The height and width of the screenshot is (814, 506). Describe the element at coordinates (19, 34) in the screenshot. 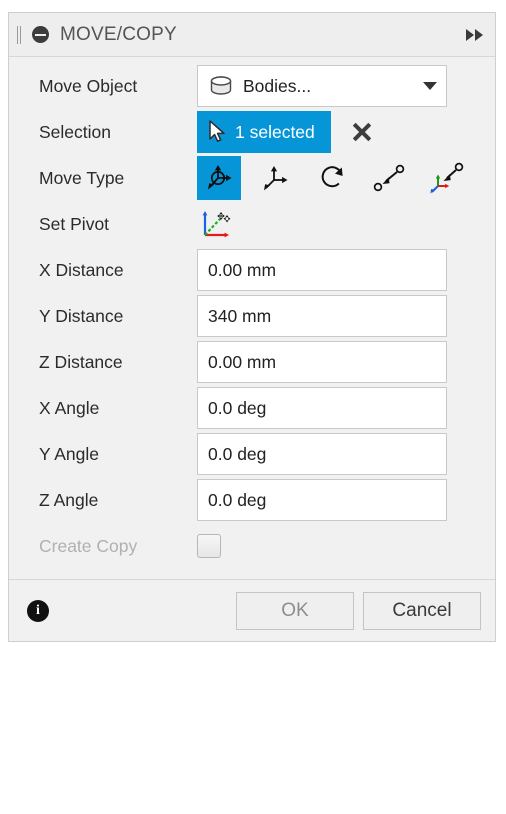

I see `drag-handle` at that location.